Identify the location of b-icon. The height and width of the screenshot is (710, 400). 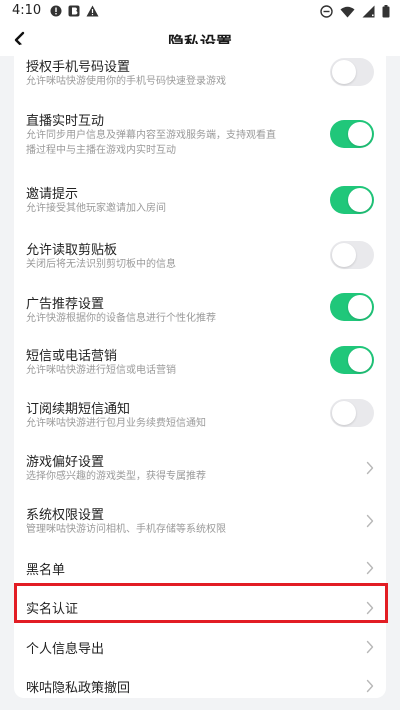
(74, 11).